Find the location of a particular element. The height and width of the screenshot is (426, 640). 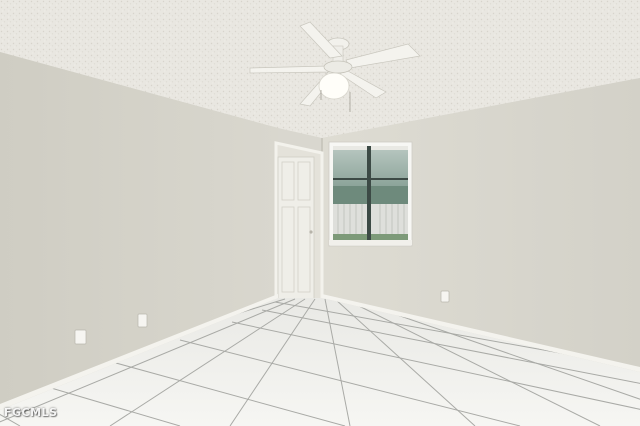

phone-jack is located at coordinates (80, 337).